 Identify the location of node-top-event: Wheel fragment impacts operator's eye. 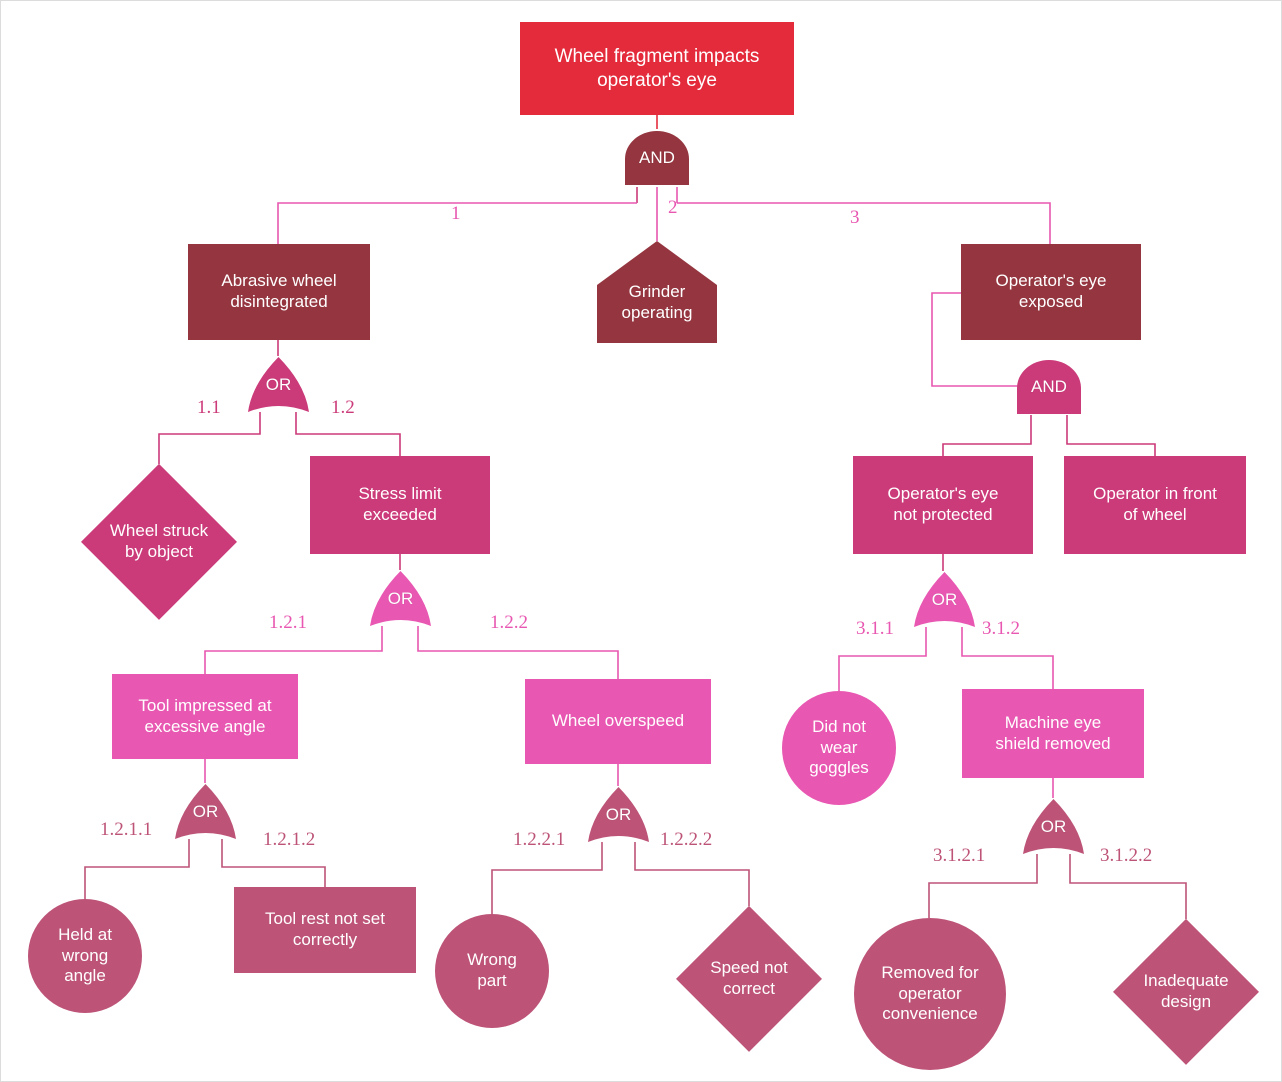
(657, 68).